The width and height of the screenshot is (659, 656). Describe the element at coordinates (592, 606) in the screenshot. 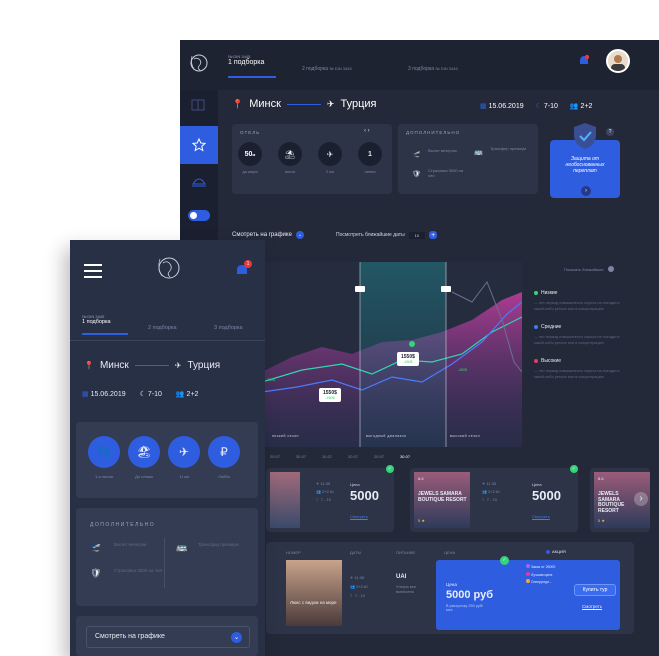

I see `view-tour-link: Смотреть` at that location.